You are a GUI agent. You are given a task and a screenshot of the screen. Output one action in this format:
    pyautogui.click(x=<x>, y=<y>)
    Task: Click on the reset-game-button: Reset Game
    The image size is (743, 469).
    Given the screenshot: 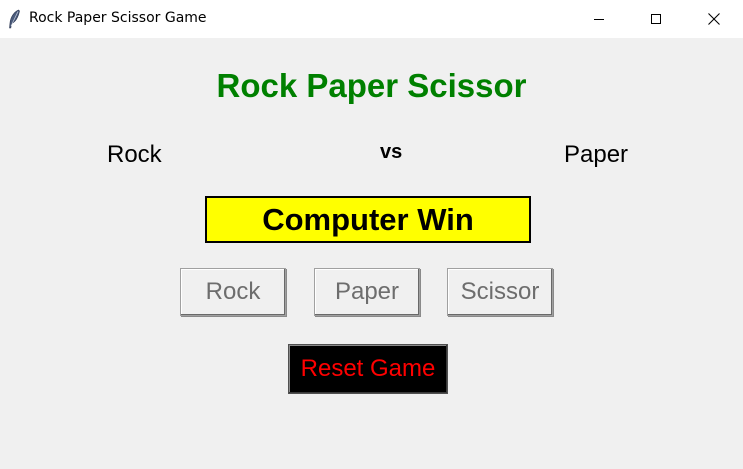 What is the action you would take?
    pyautogui.click(x=368, y=369)
    